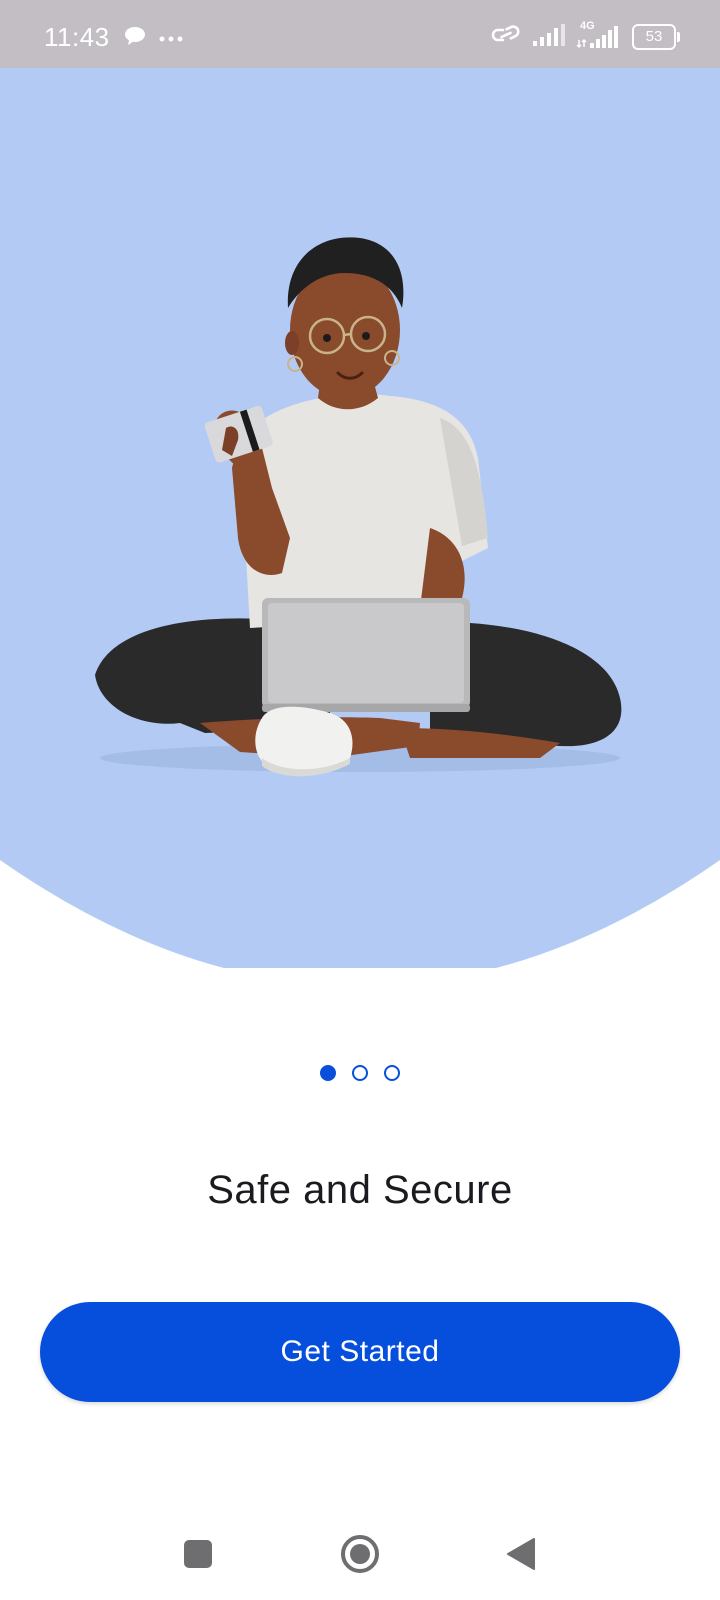  I want to click on circle-icon, so click(360, 1554).